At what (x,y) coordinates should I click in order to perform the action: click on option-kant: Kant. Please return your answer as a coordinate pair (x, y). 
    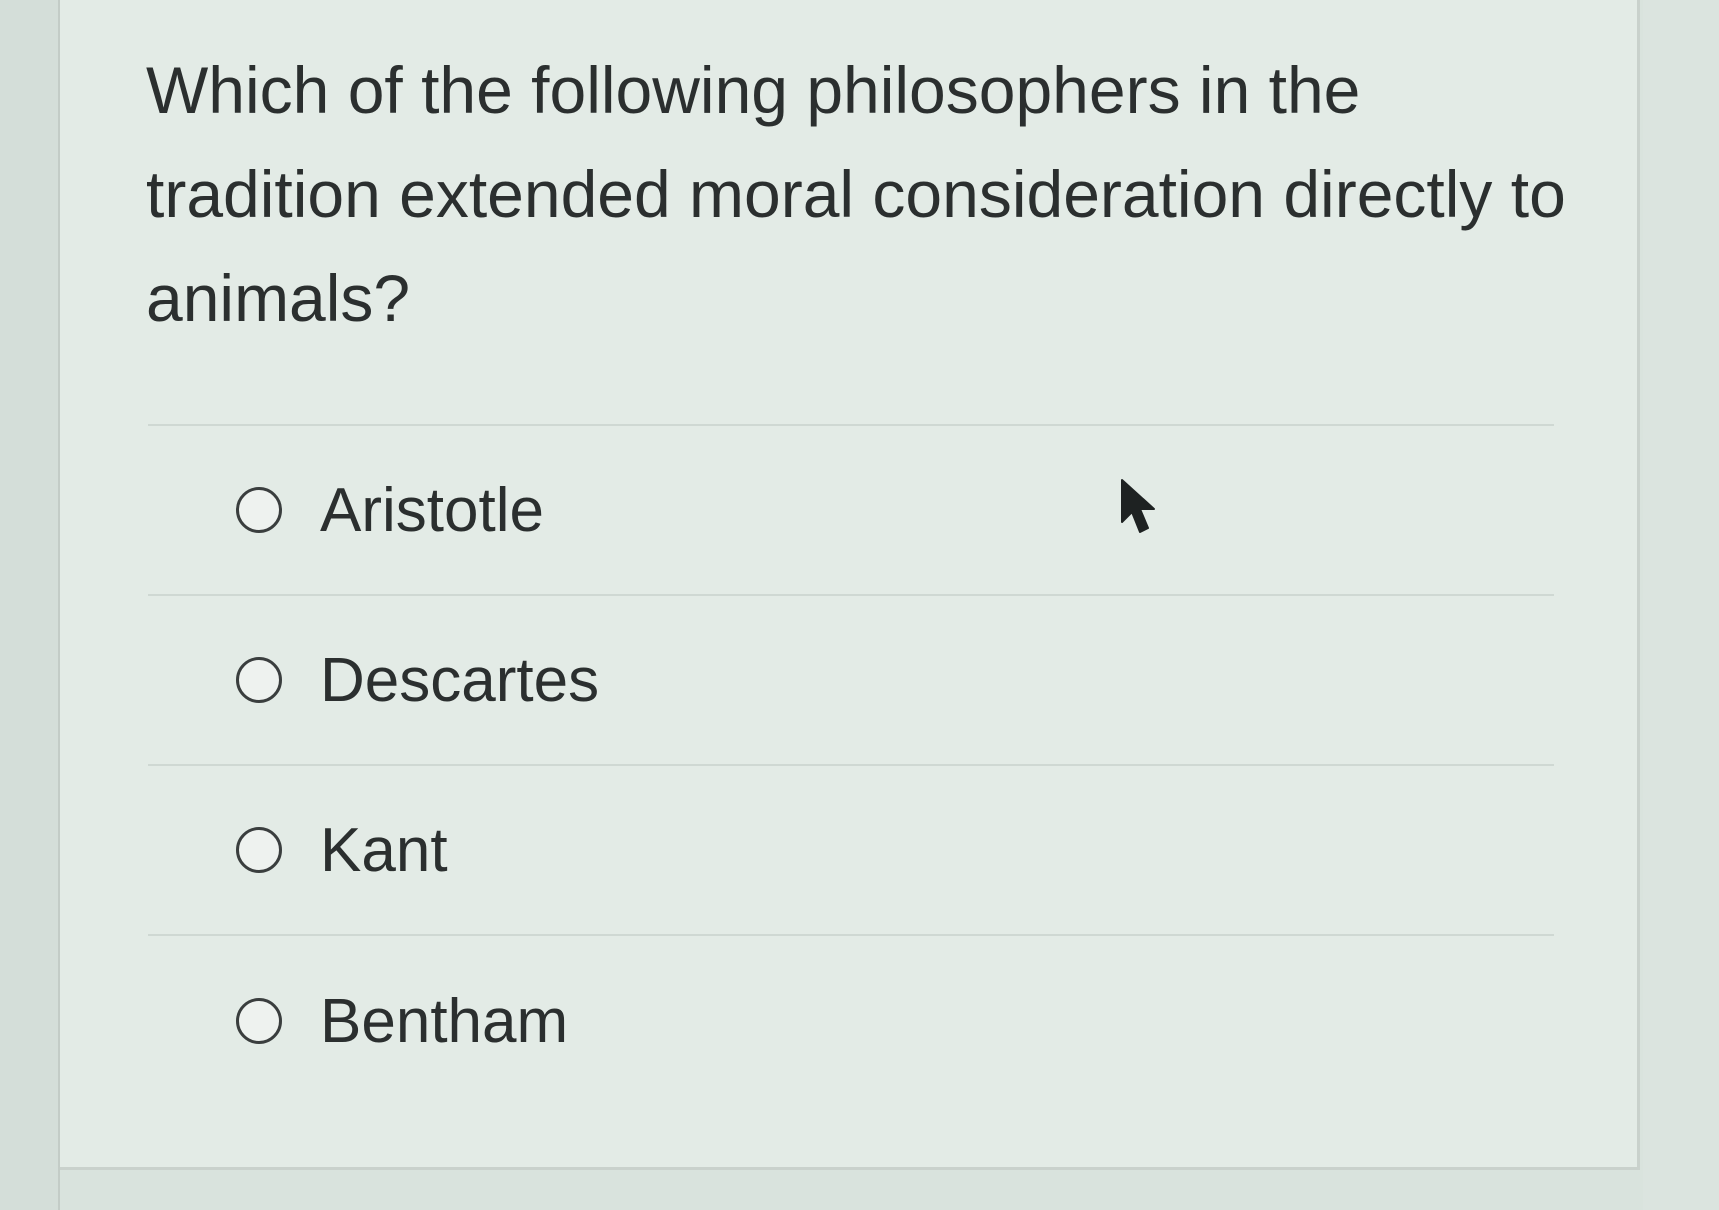
    Looking at the image, I should click on (851, 851).